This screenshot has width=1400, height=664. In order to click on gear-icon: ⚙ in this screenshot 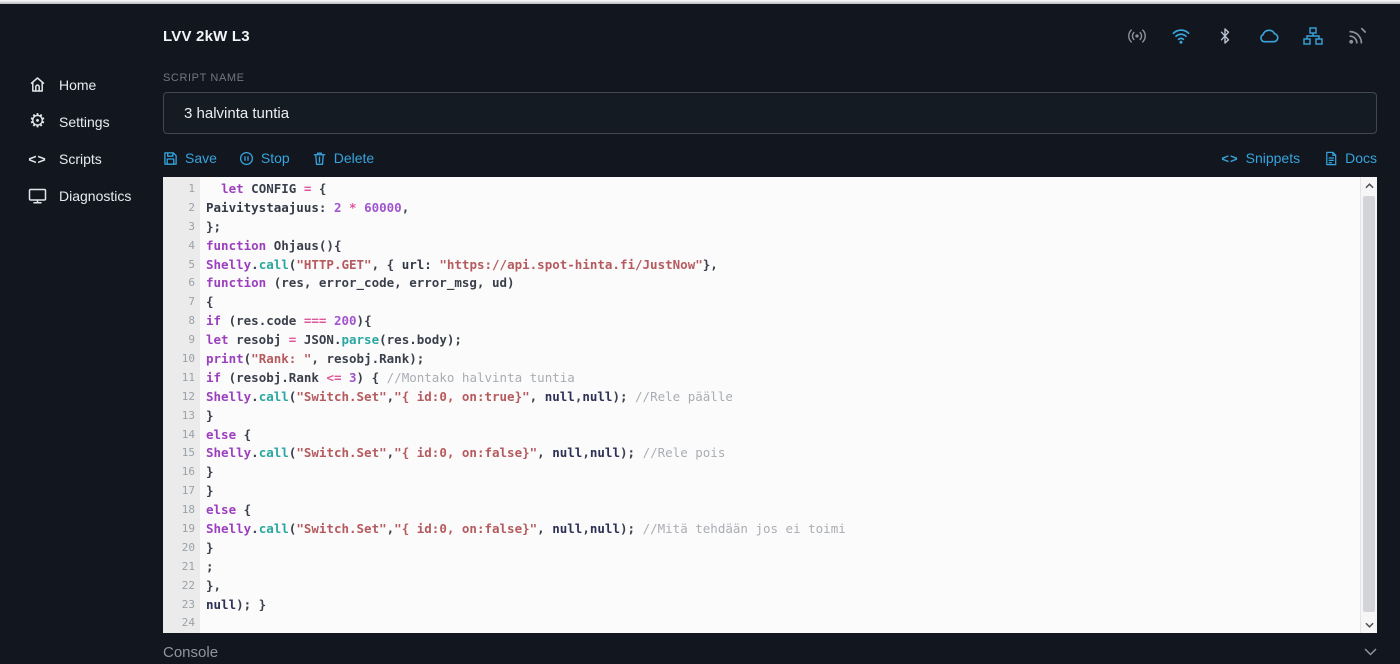, I will do `click(37, 121)`.